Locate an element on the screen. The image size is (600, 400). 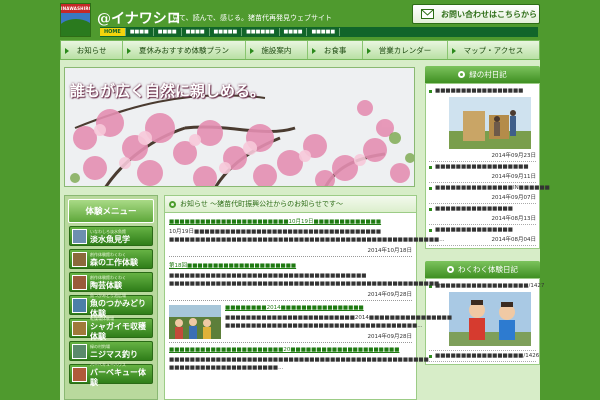
waku-diary-item: ■■■■■■■■■■■■■■■■■/1426 is located at coordinates (484, 356).